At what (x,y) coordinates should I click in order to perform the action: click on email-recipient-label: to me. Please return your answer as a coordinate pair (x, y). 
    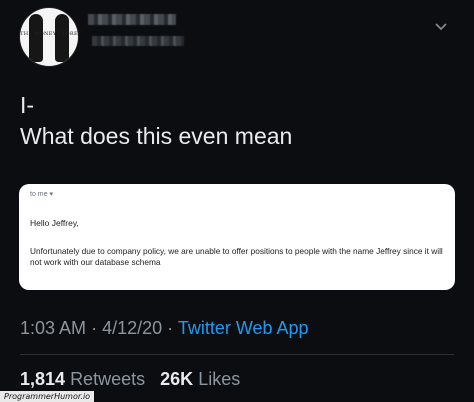
    Looking at the image, I should click on (39, 194).